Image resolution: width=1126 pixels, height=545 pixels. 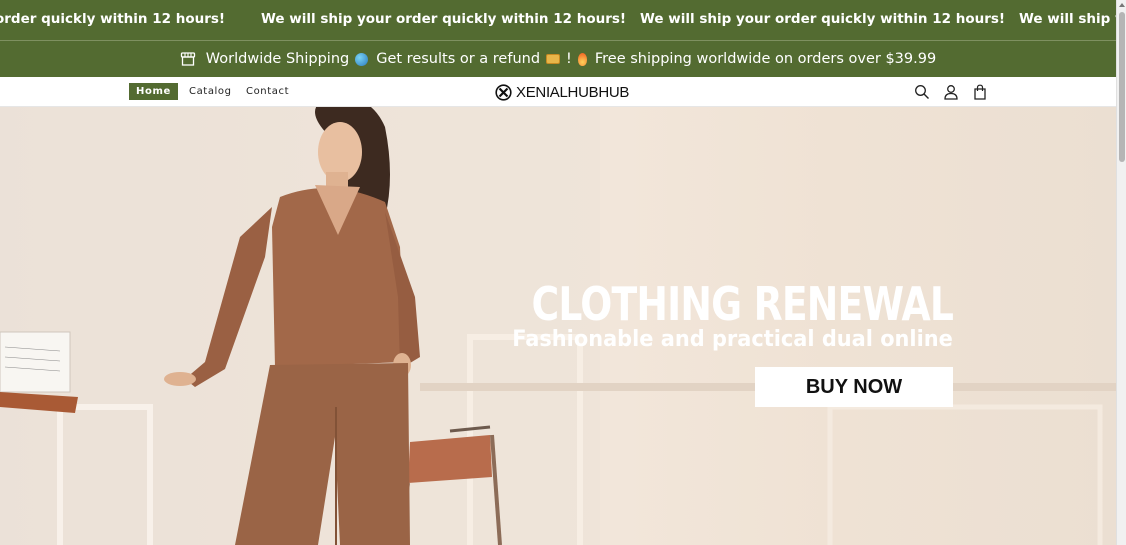 I want to click on marquee-item: We will ship yo, so click(x=1067, y=19).